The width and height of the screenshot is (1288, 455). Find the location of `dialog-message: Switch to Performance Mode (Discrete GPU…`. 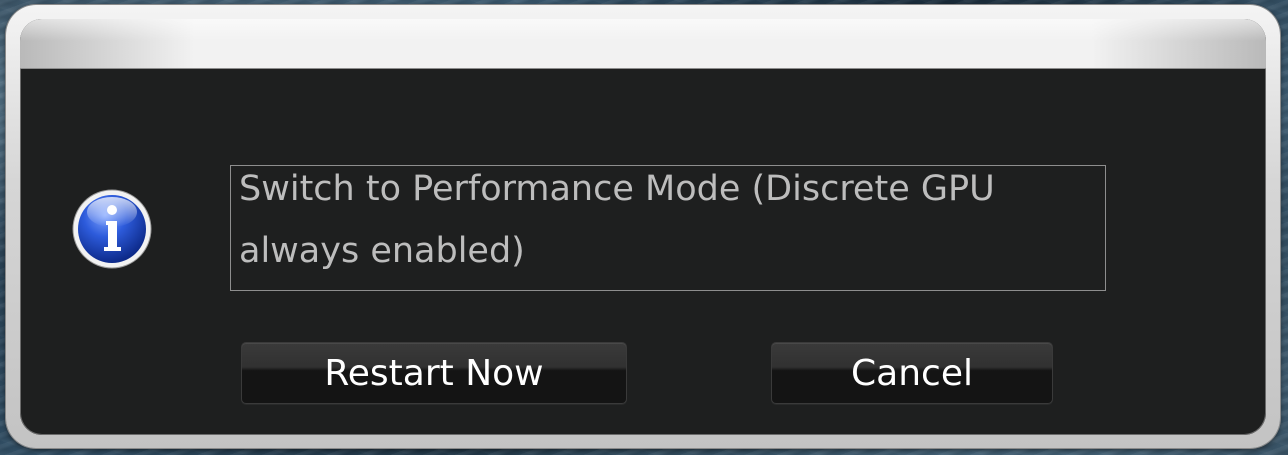

dialog-message: Switch to Performance Mode (Discrete GPU… is located at coordinates (617, 220).